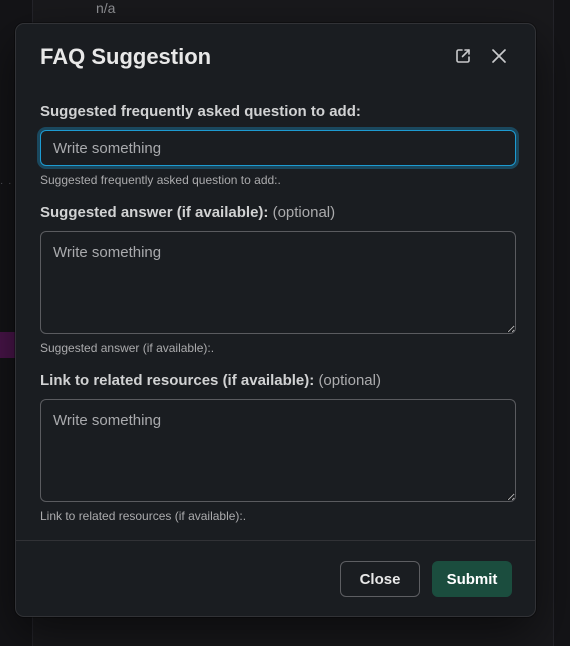 This screenshot has height=646, width=570. What do you see at coordinates (8, 345) in the screenshot?
I see `background-accent-bar` at bounding box center [8, 345].